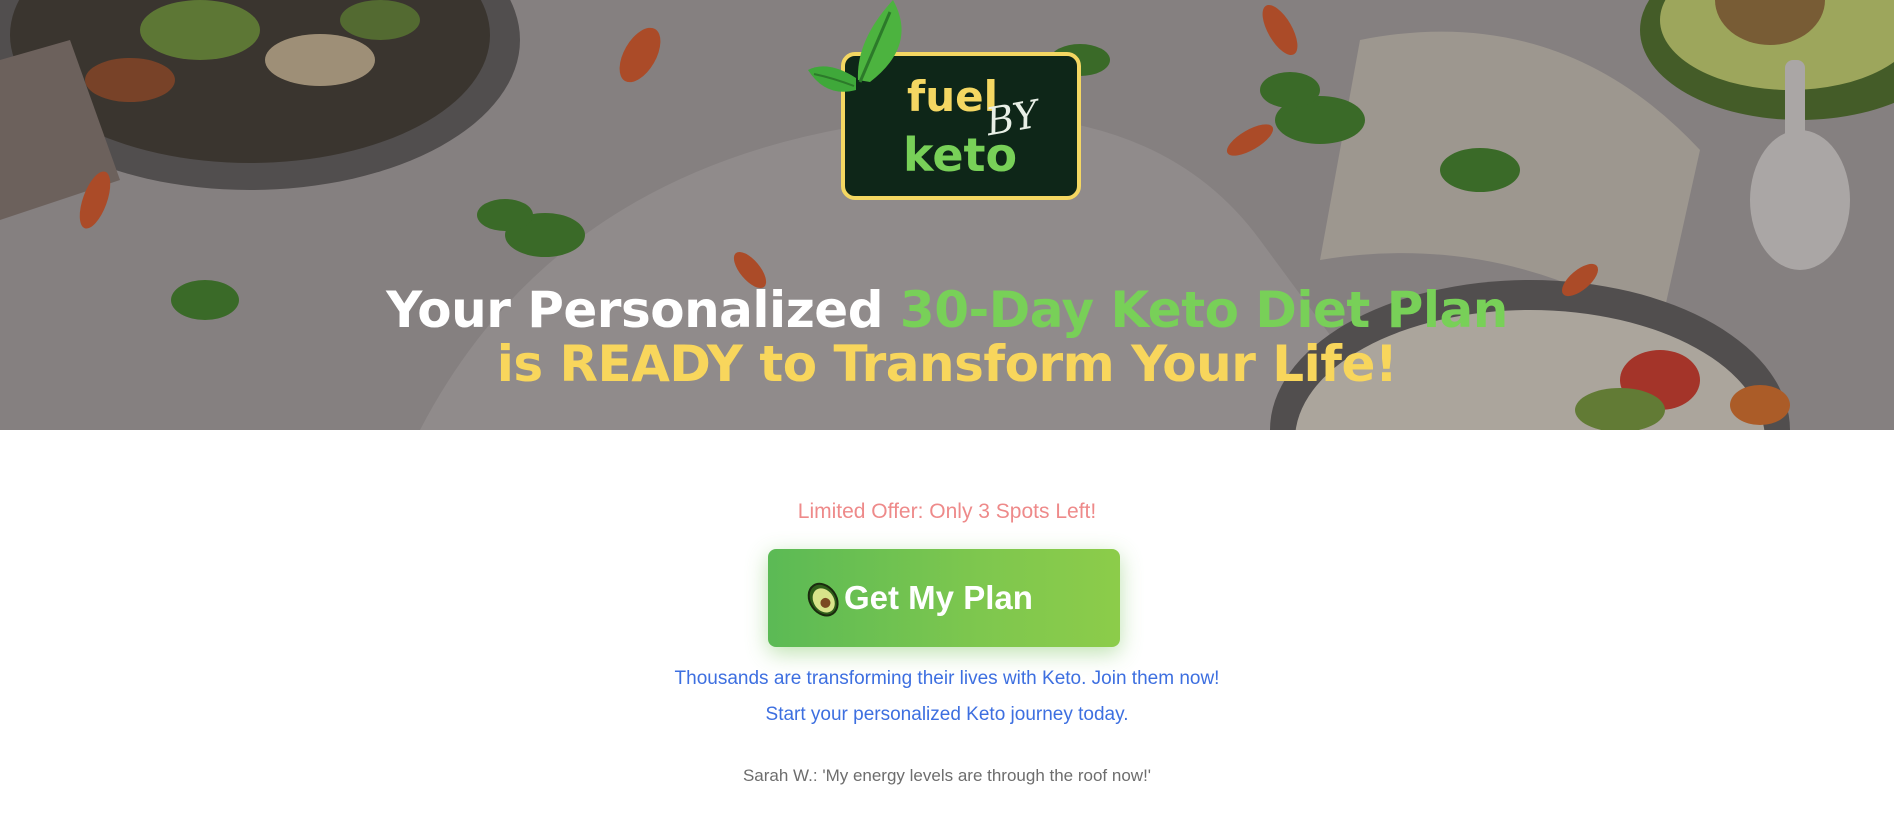 The width and height of the screenshot is (1894, 839). I want to click on limited-offer-text: Limited Offer: Only 3 Spots Left!, so click(947, 511).